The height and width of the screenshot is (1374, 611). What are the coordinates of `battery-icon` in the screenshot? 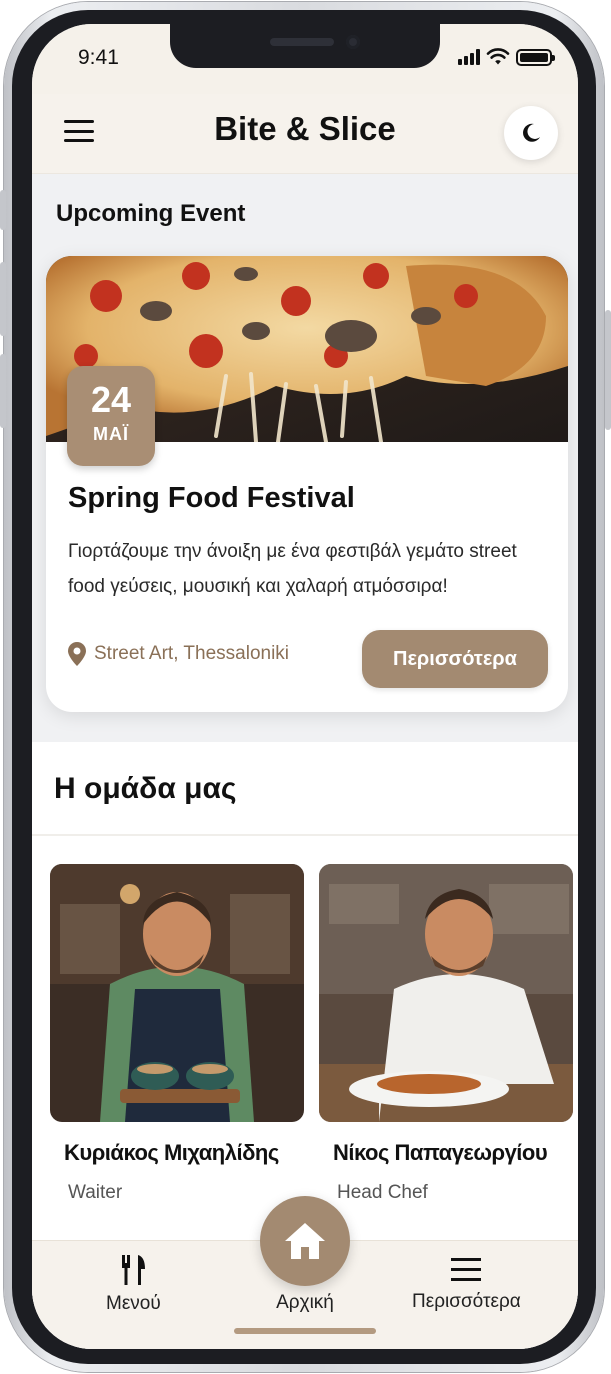 It's located at (535, 57).